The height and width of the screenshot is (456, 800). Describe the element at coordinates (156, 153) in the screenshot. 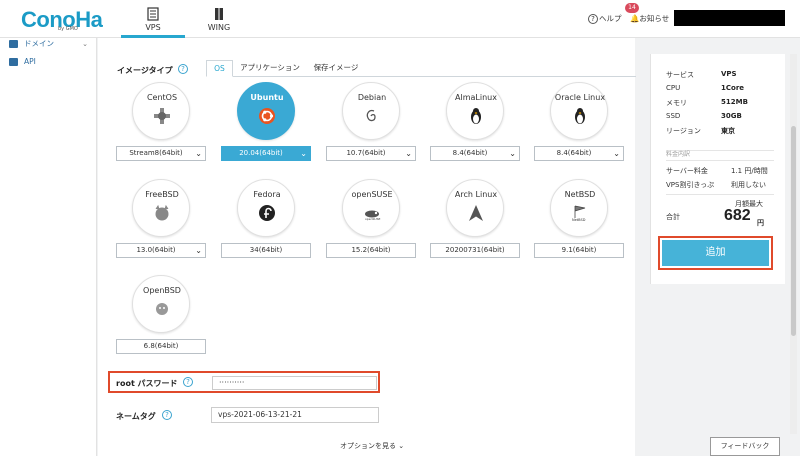

I see `os-version-value: Stream8(64bit)` at that location.